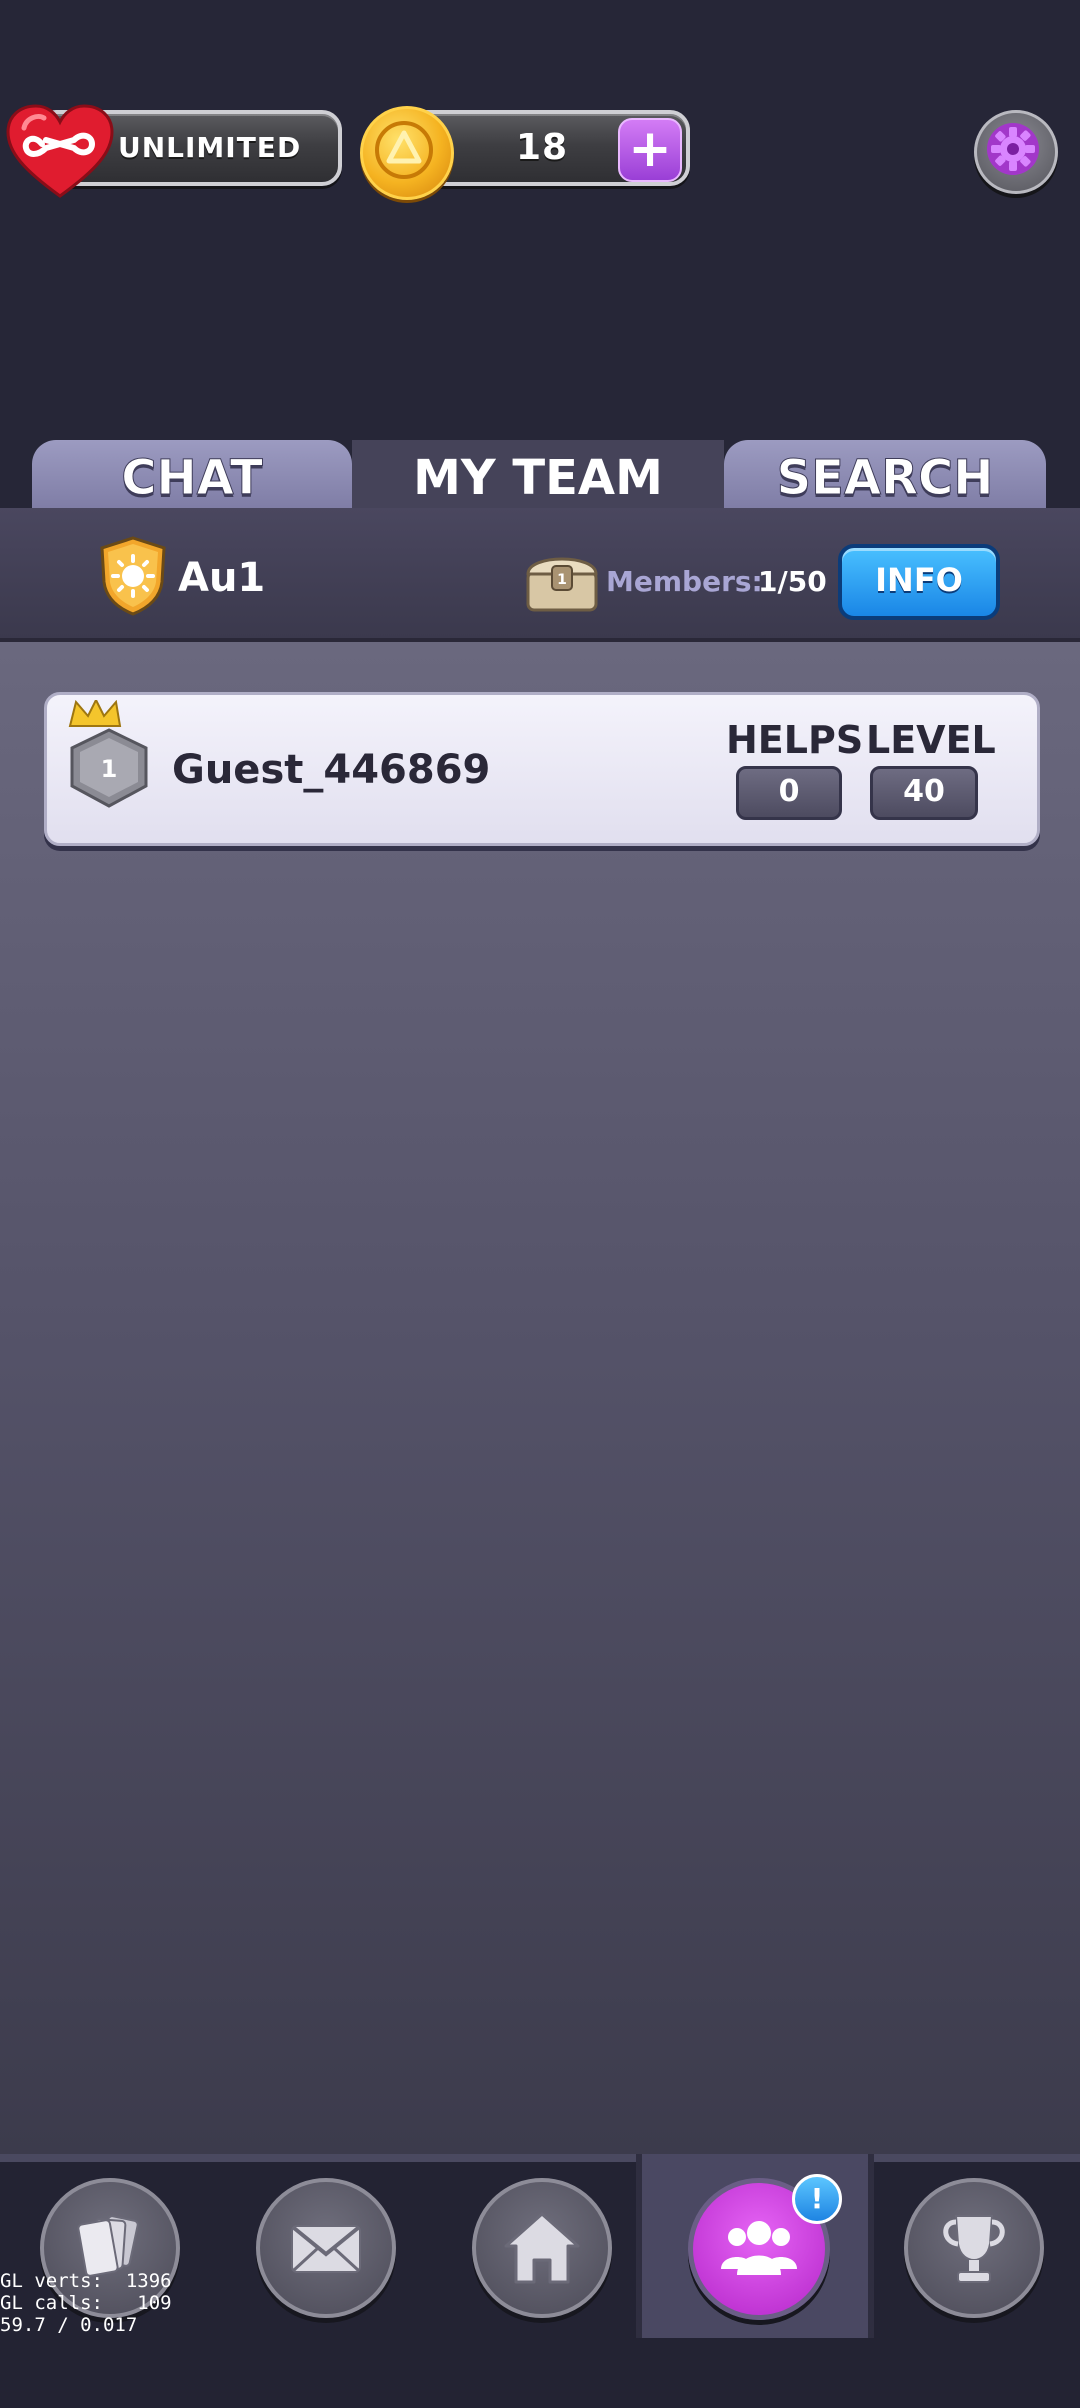 The width and height of the screenshot is (1080, 2408). I want to click on trophy-icon, so click(974, 2249).